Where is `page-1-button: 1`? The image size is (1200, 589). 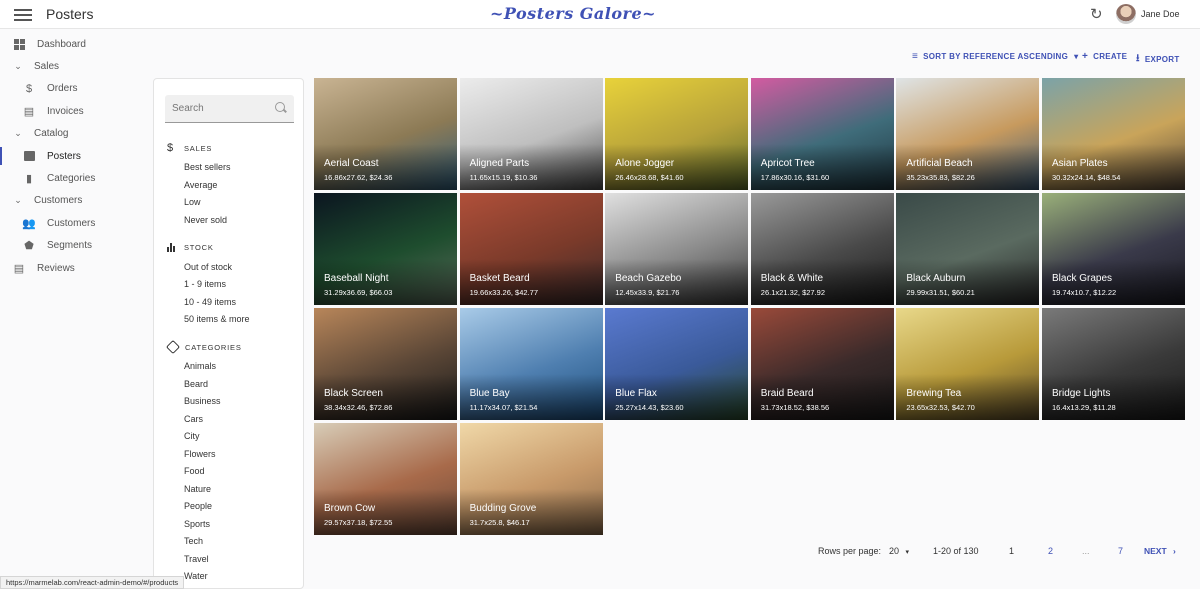 page-1-button: 1 is located at coordinates (1011, 551).